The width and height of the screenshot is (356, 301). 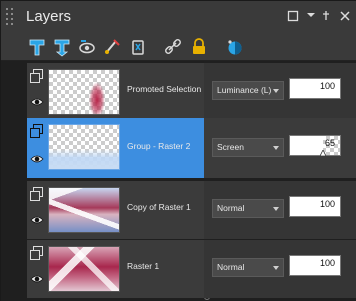 What do you see at coordinates (306, 145) in the screenshot?
I see `opacity-fill` at bounding box center [306, 145].